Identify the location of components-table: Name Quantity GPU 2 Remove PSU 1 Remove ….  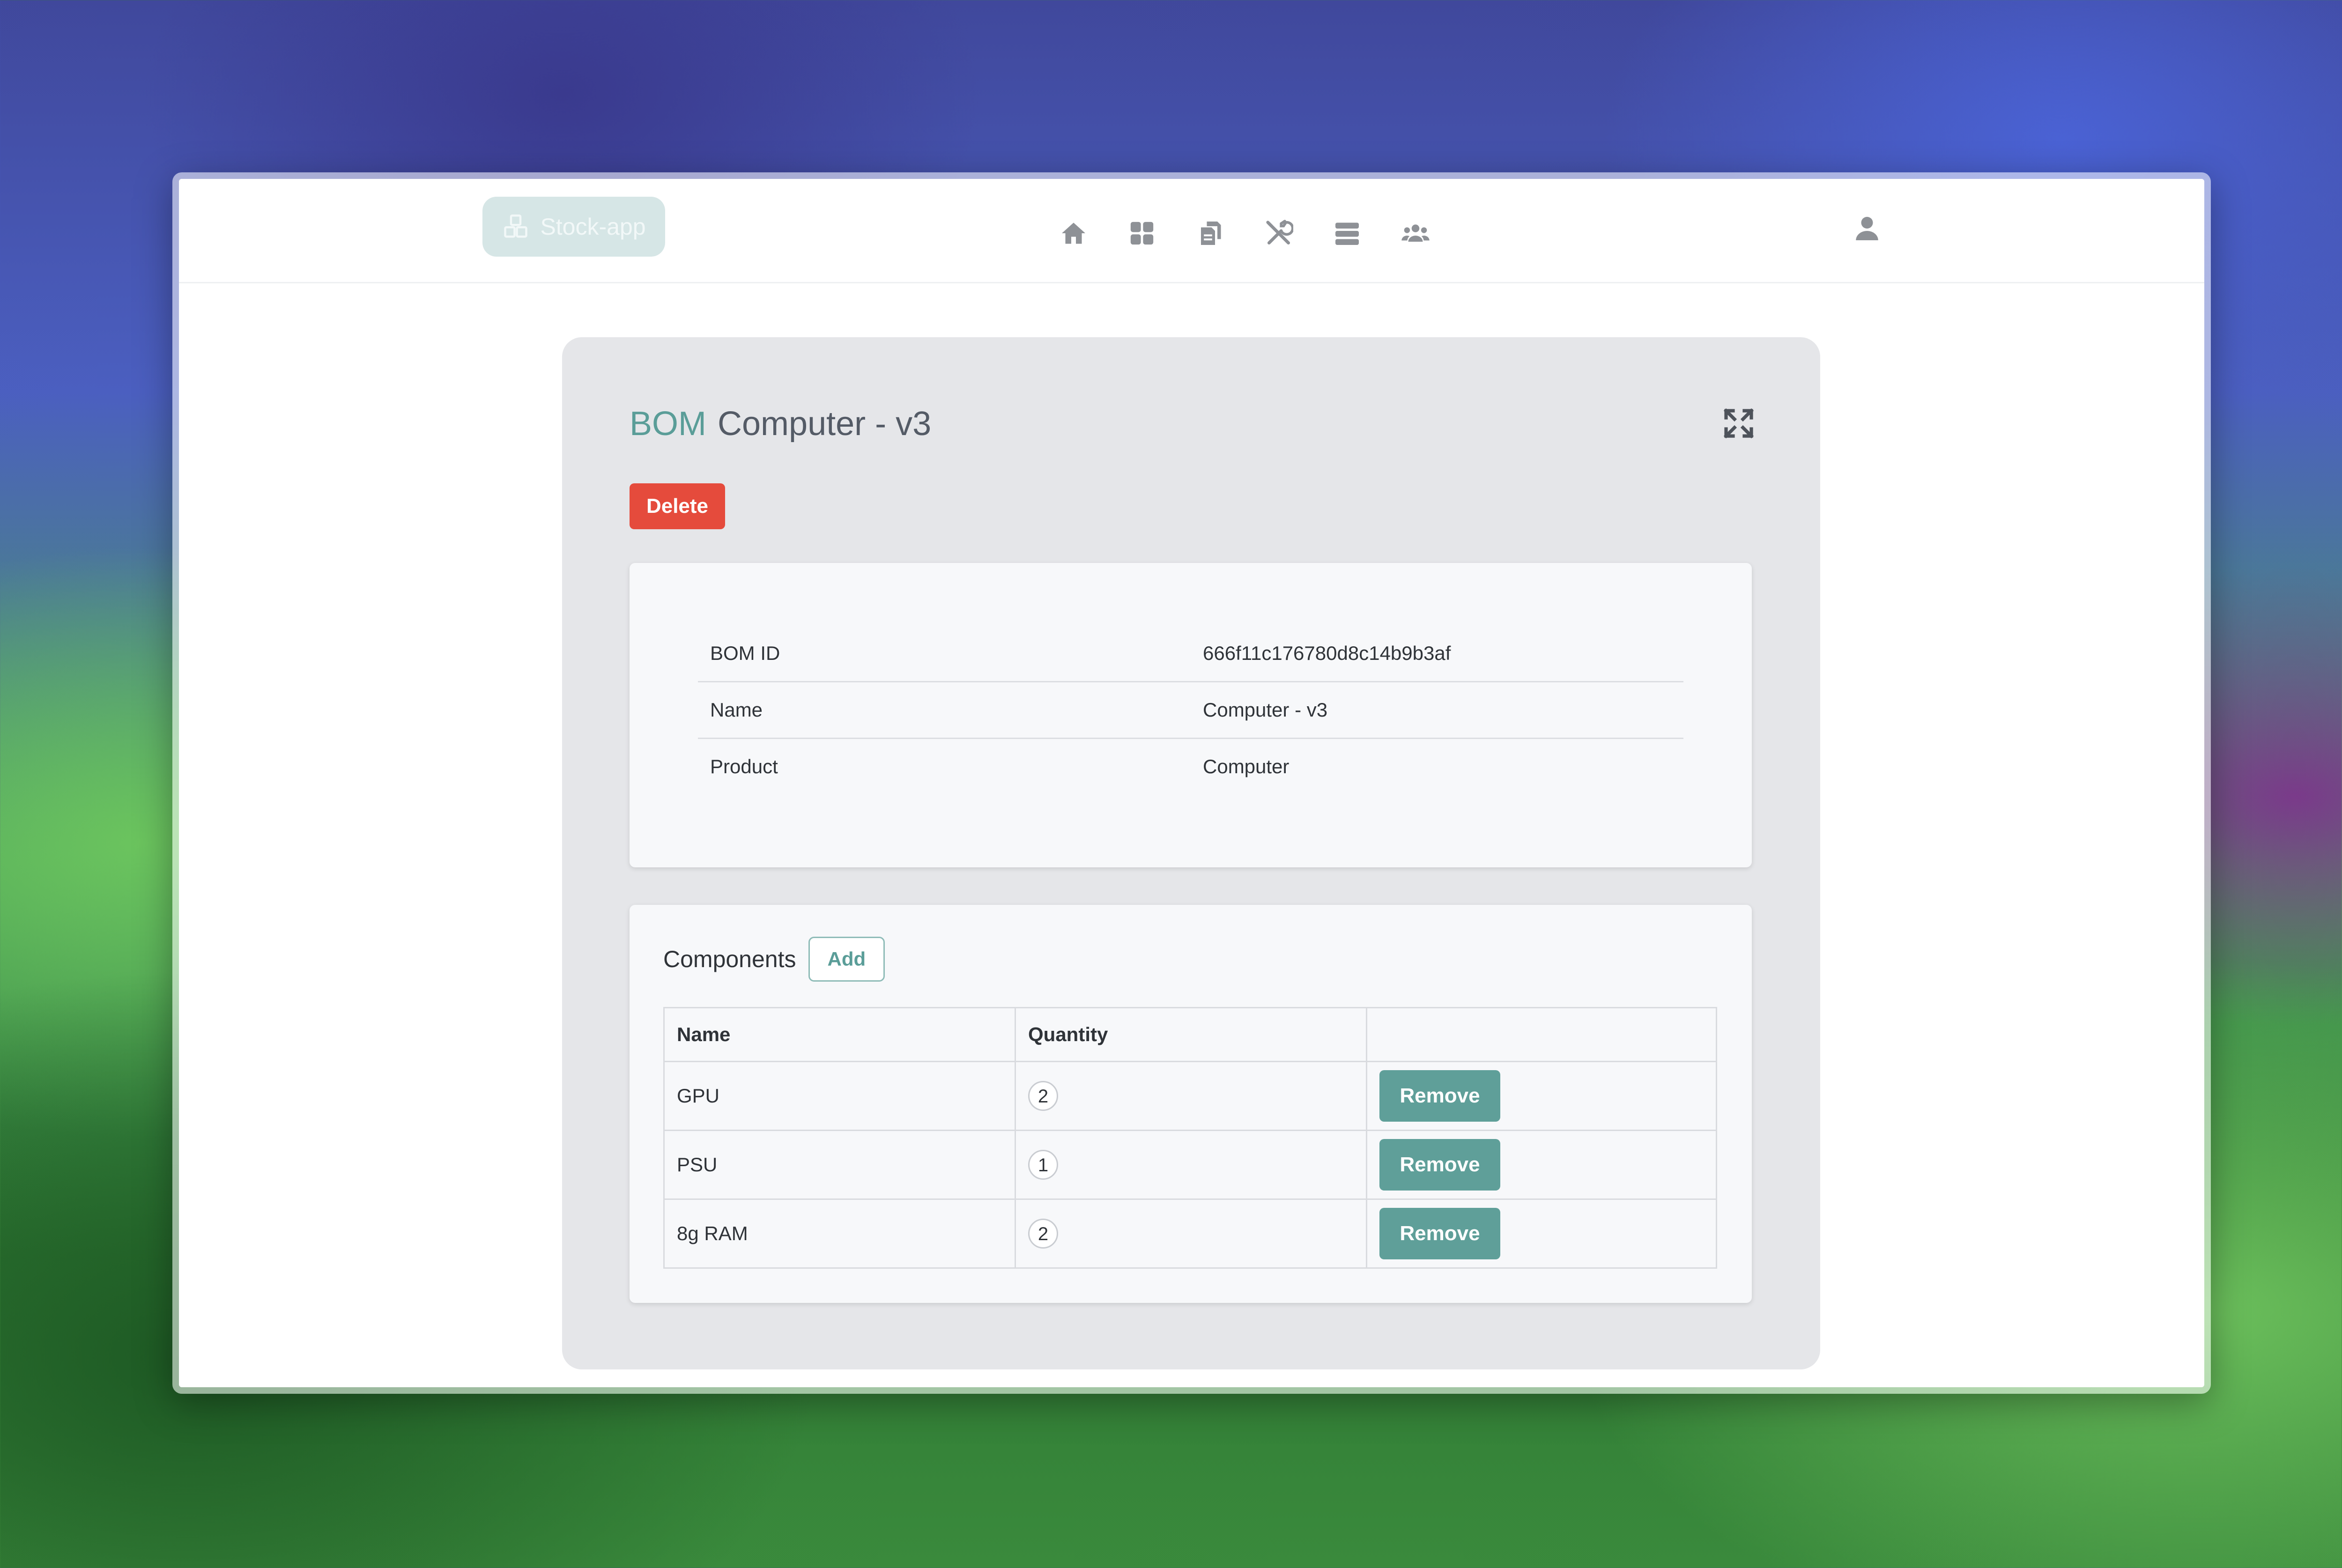
(1190, 1138).